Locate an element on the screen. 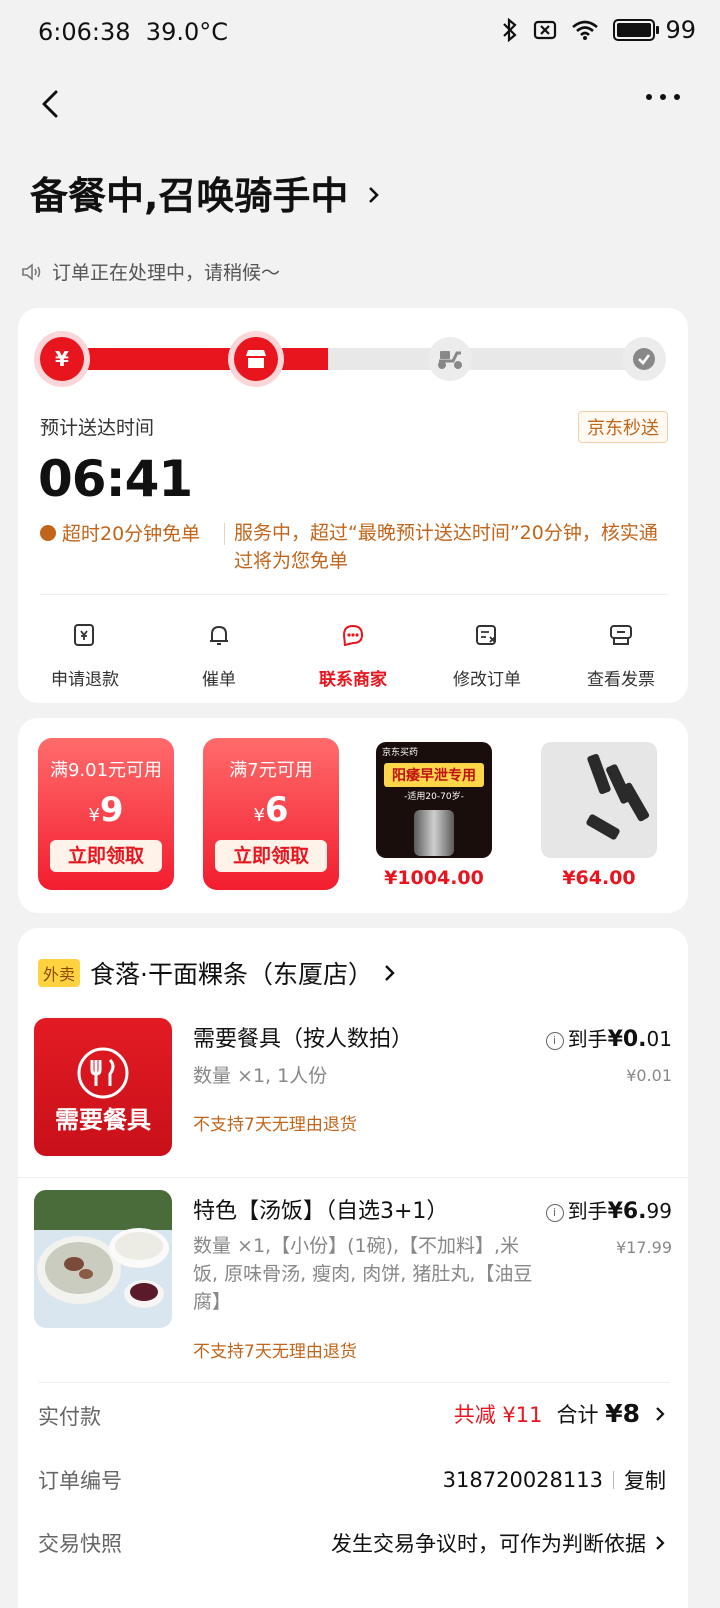  product-brand: 京东买药 is located at coordinates (400, 753).